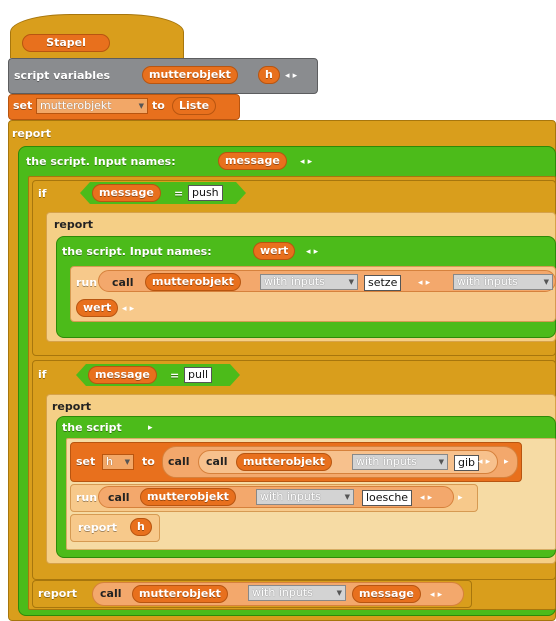 The width and height of the screenshot is (556, 621). What do you see at coordinates (284, 462) in the screenshot?
I see `set2-obj: mutterobjekt` at bounding box center [284, 462].